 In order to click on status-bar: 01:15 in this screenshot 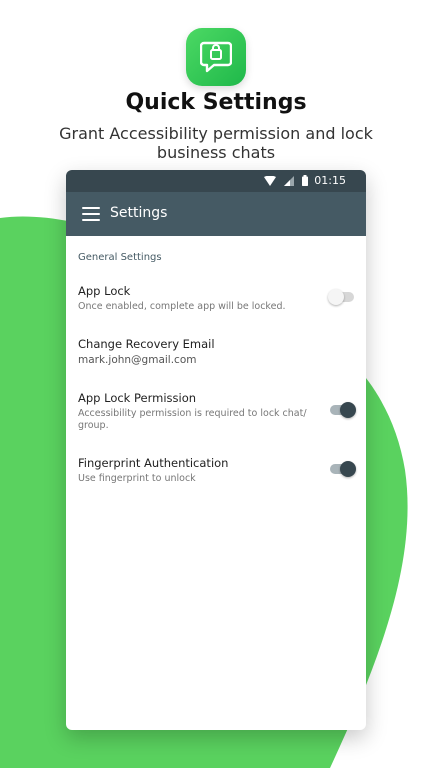, I will do `click(216, 181)`.